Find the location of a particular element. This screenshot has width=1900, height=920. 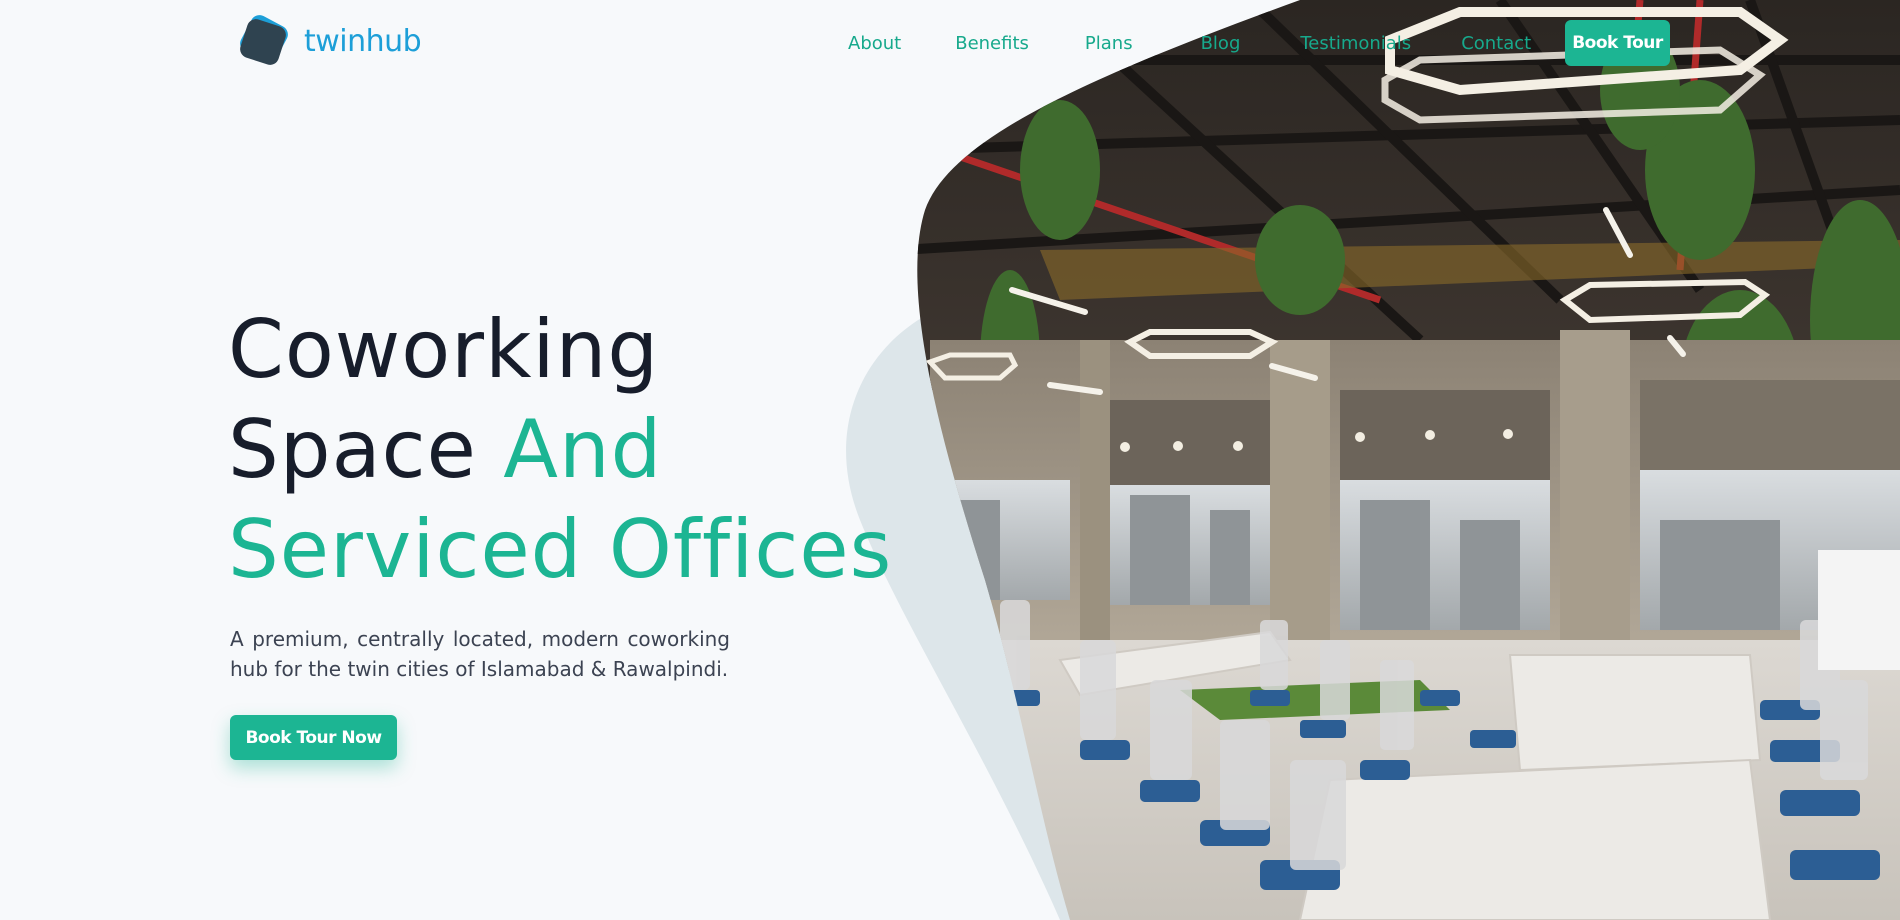

brand-logo: twinhub is located at coordinates (327, 41).